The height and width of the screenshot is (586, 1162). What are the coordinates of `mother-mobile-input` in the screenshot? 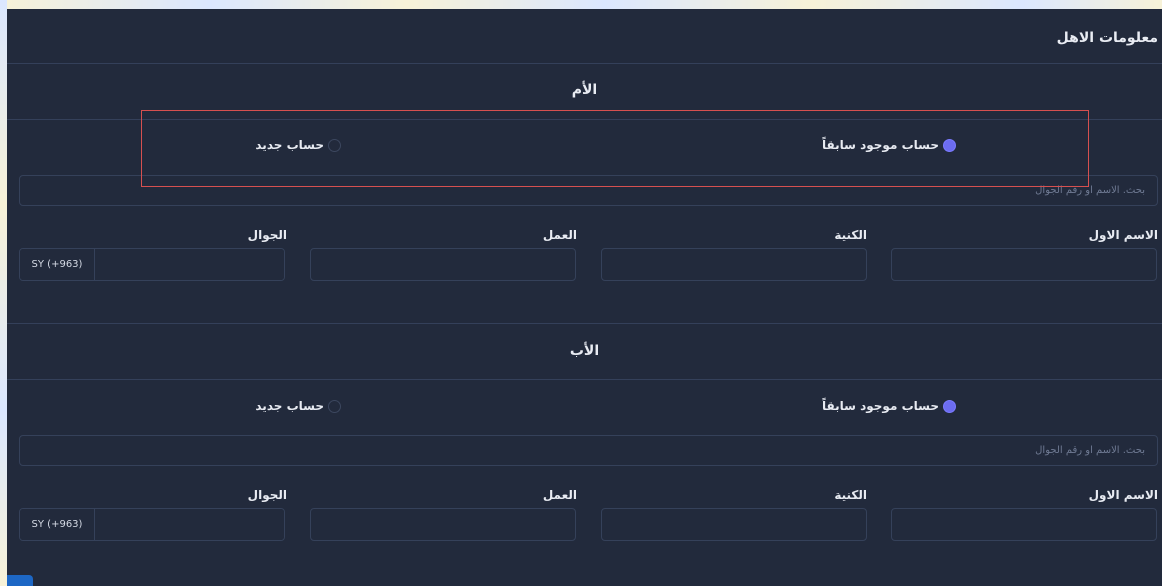 It's located at (189, 264).